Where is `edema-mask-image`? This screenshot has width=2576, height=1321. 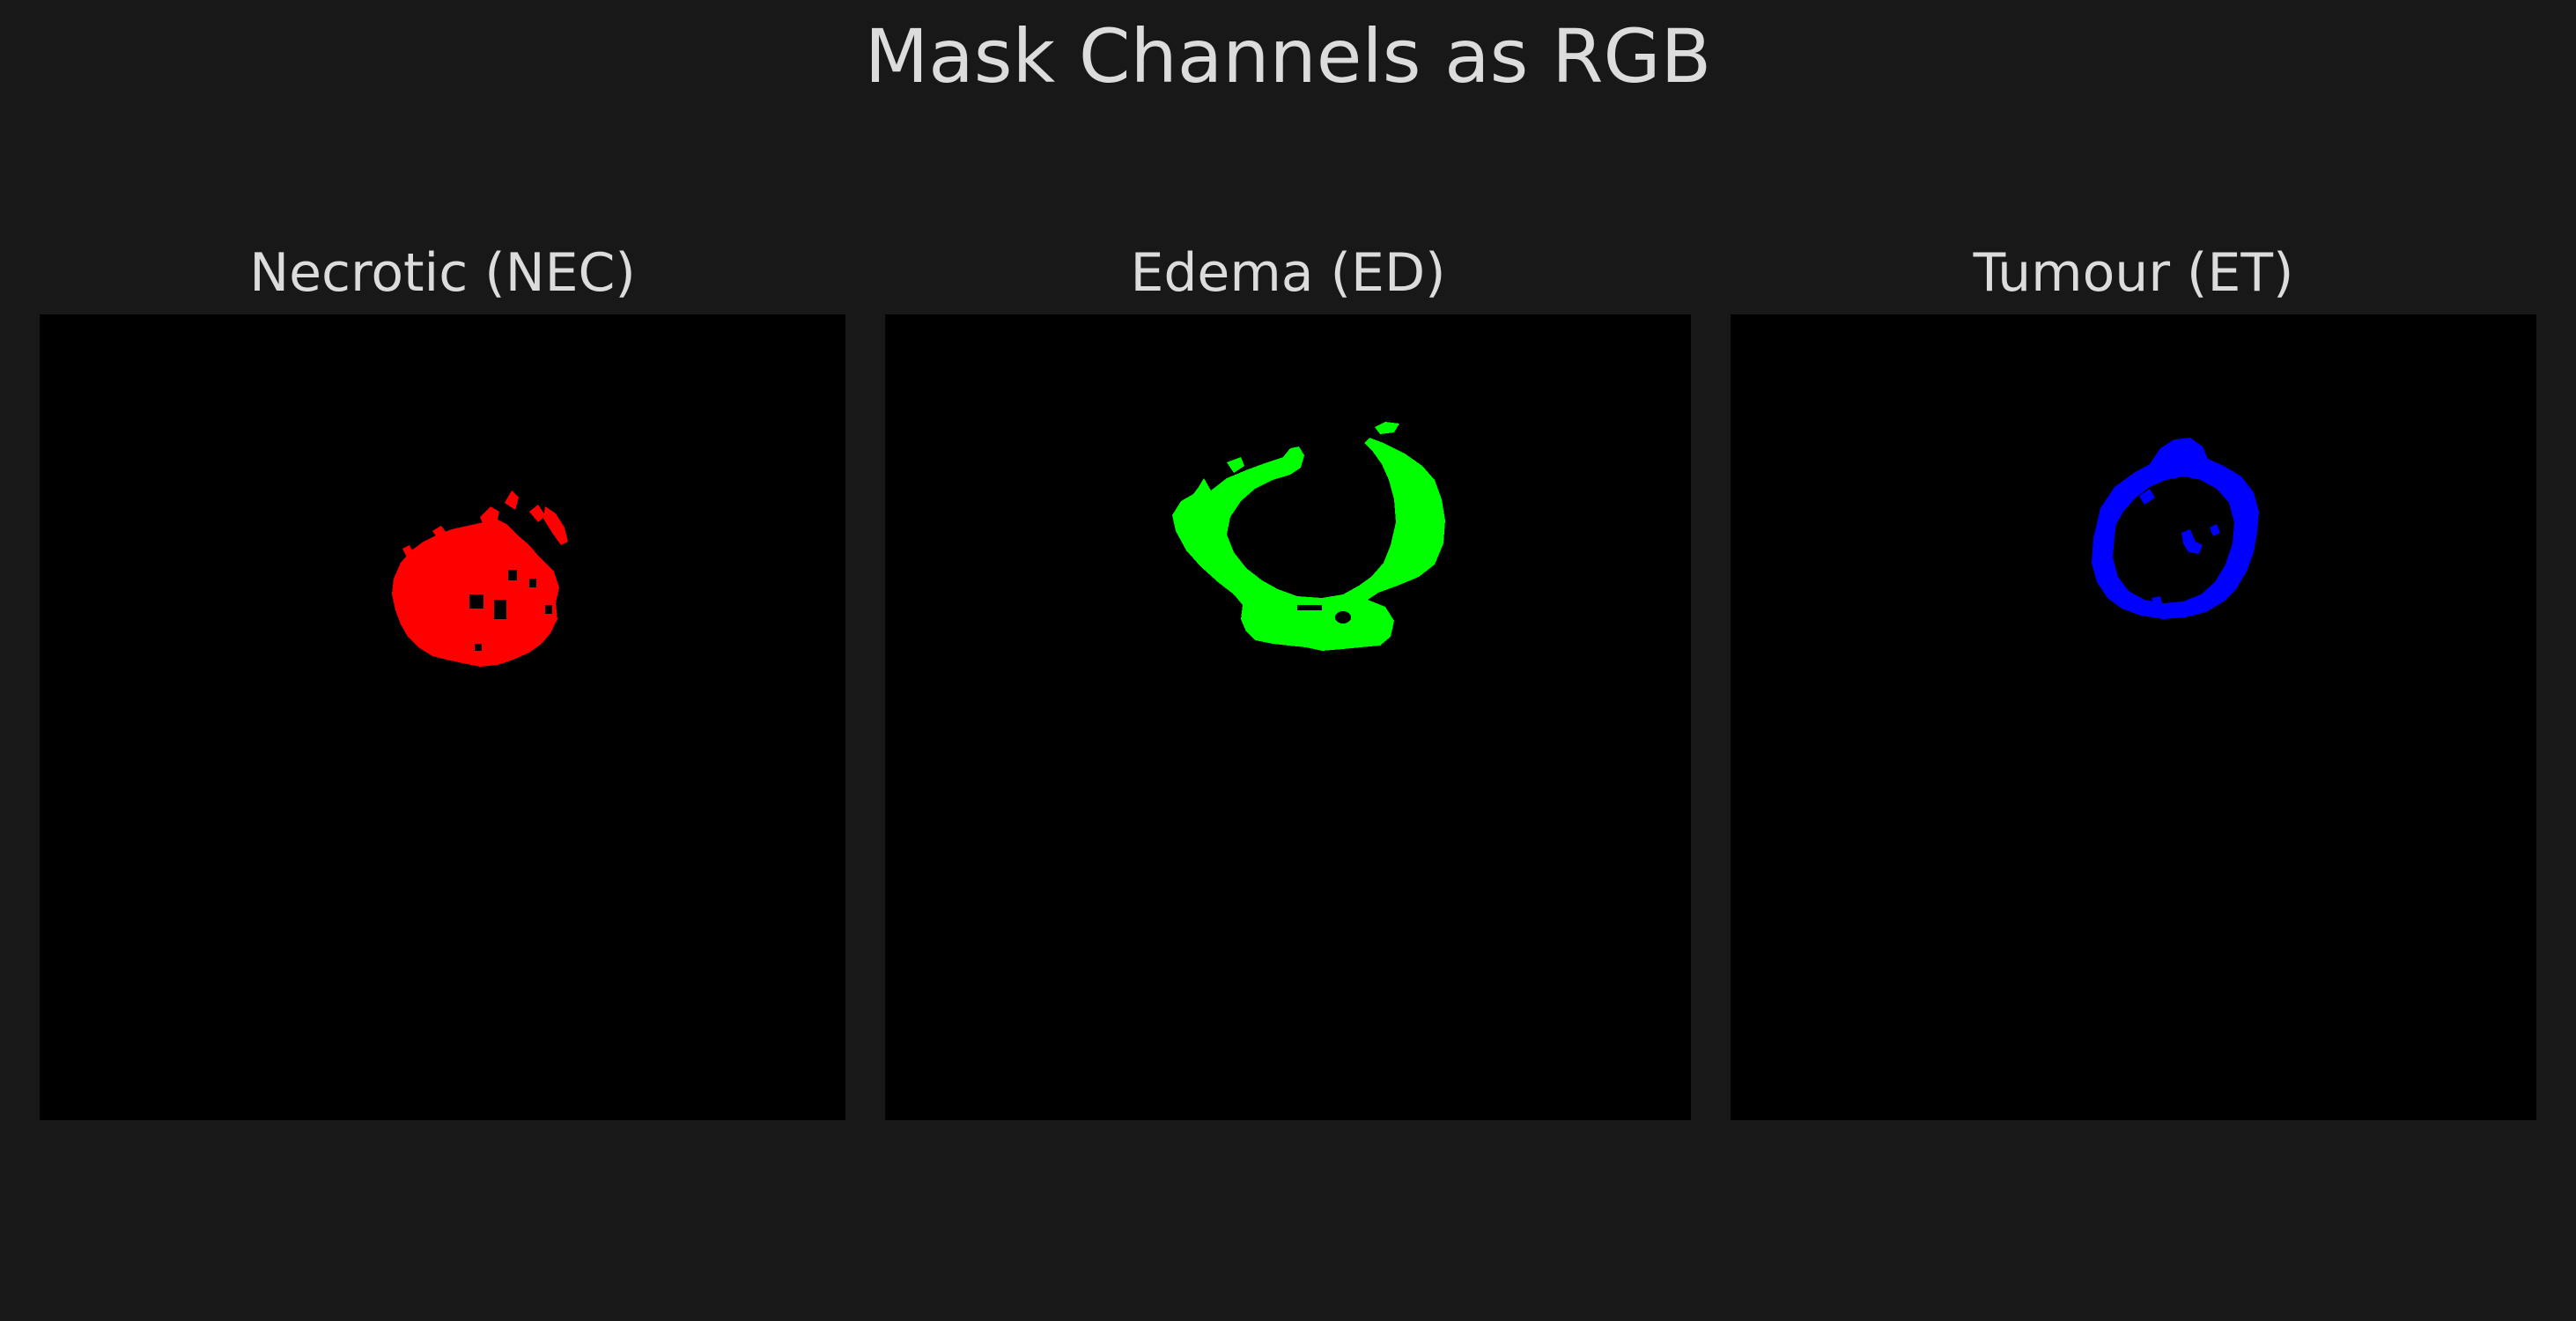
edema-mask-image is located at coordinates (1308, 537).